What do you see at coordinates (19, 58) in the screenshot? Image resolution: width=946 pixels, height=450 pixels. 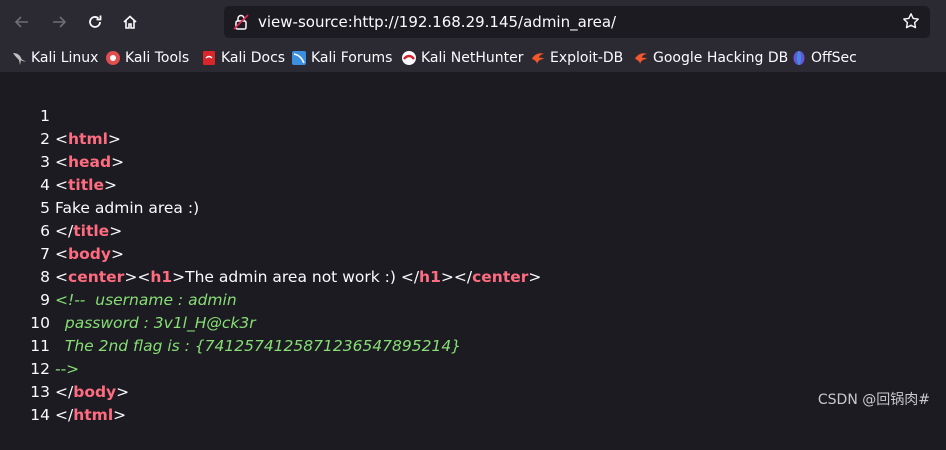 I see `kali-dragon-icon` at bounding box center [19, 58].